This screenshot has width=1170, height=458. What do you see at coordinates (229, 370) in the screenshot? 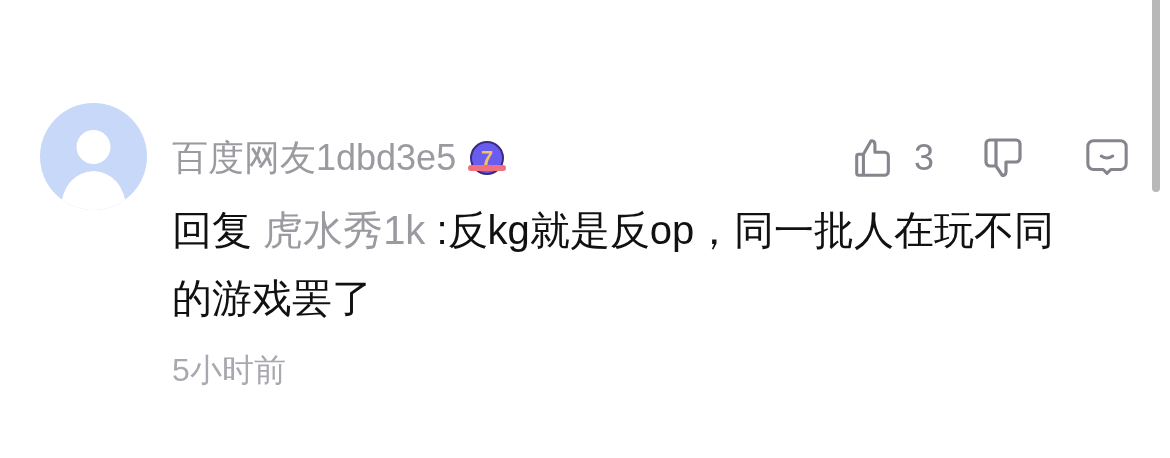
I see `timestamp: 5小时前` at bounding box center [229, 370].